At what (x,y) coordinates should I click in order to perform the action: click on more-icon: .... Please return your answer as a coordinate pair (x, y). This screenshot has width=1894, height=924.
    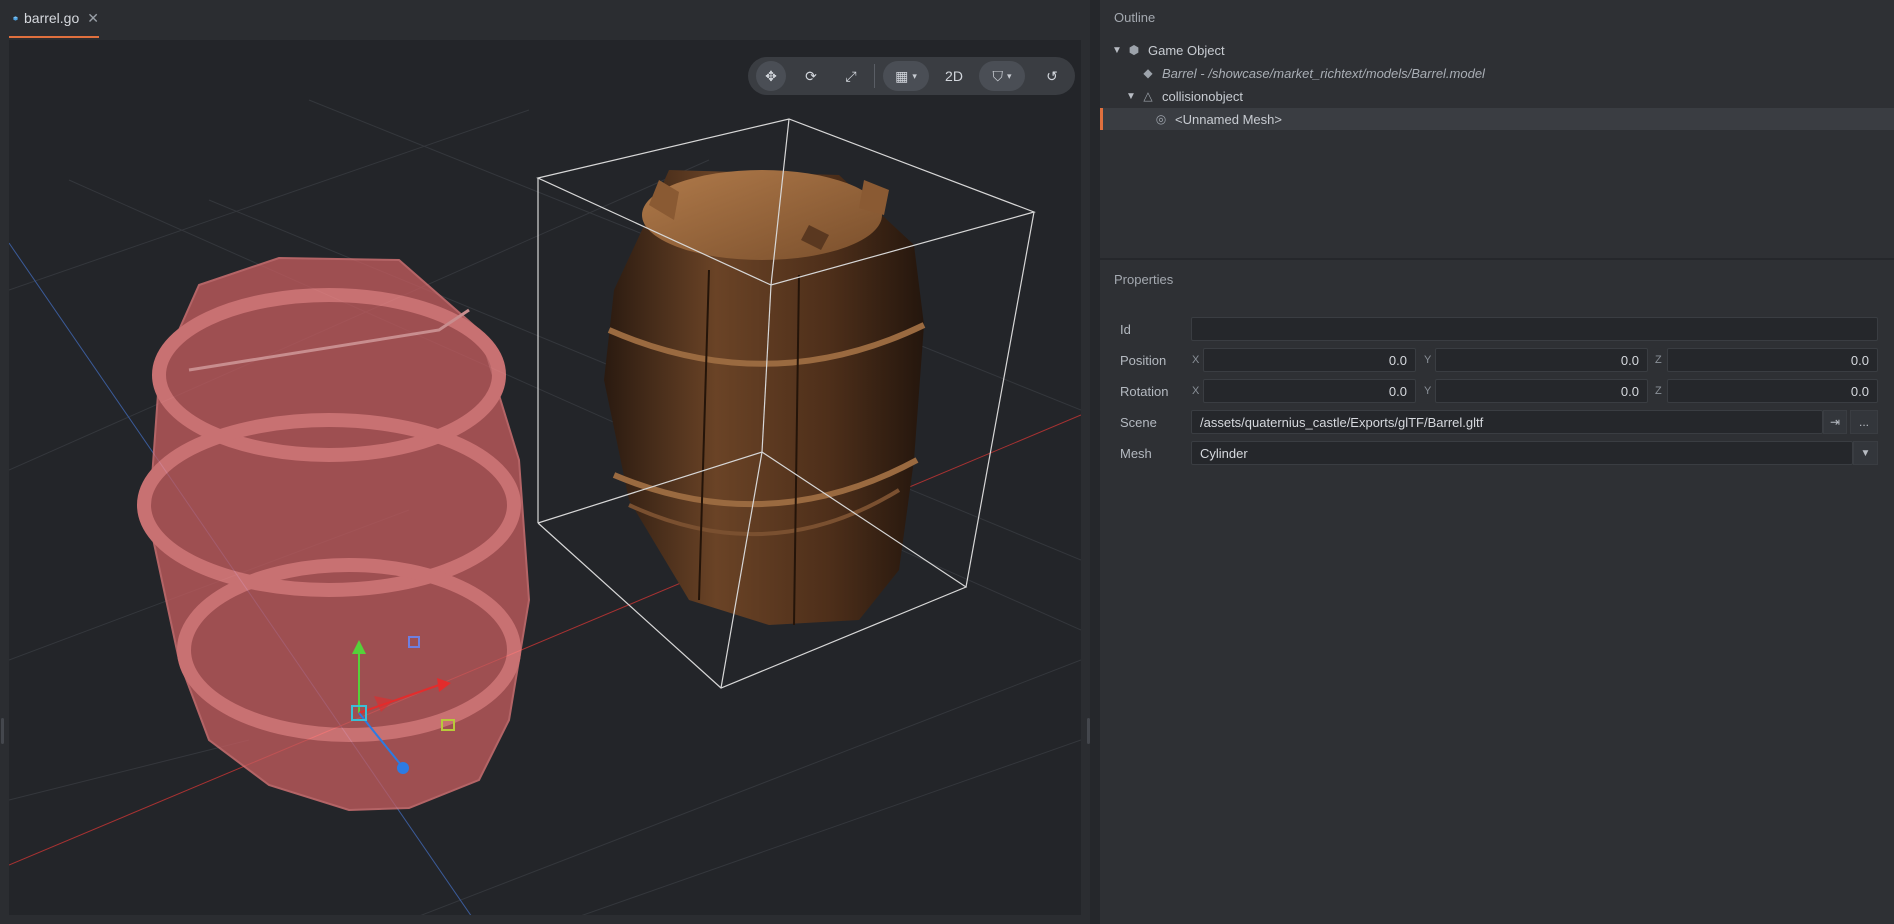
    Looking at the image, I should click on (1863, 422).